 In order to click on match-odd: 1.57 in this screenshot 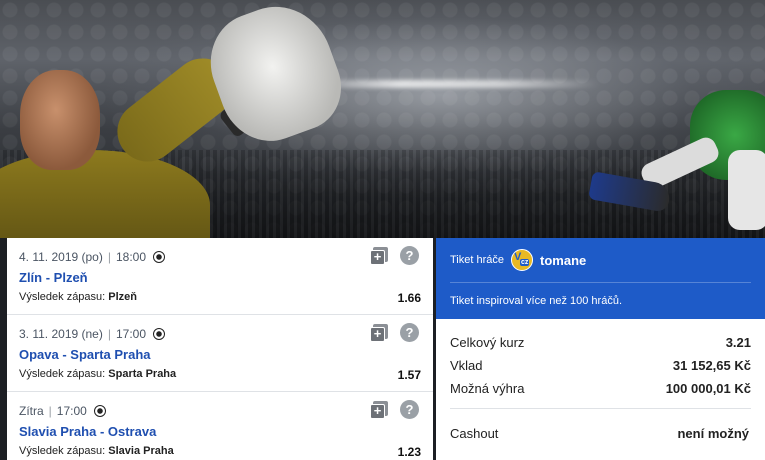, I will do `click(409, 375)`.